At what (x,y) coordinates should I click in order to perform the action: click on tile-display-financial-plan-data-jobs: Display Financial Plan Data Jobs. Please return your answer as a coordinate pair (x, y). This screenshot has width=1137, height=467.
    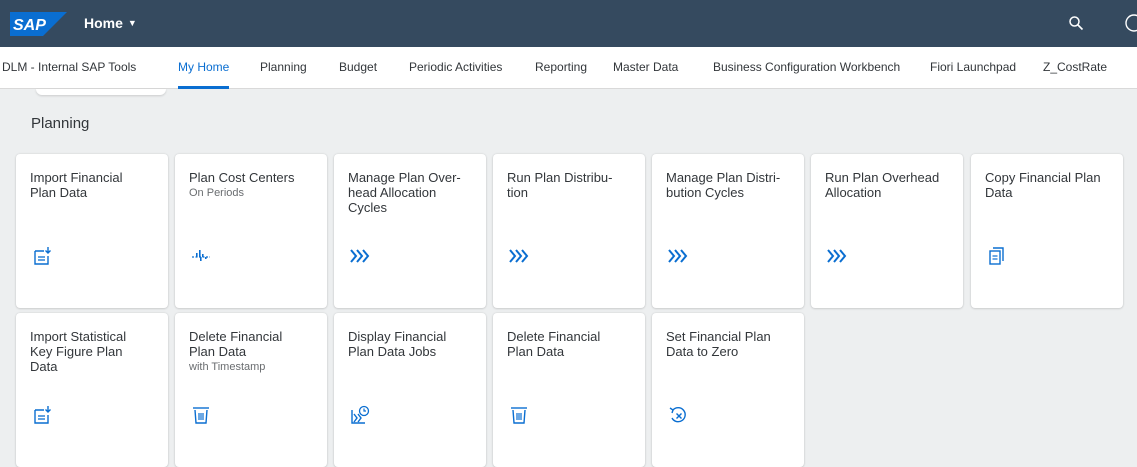
    Looking at the image, I should click on (410, 390).